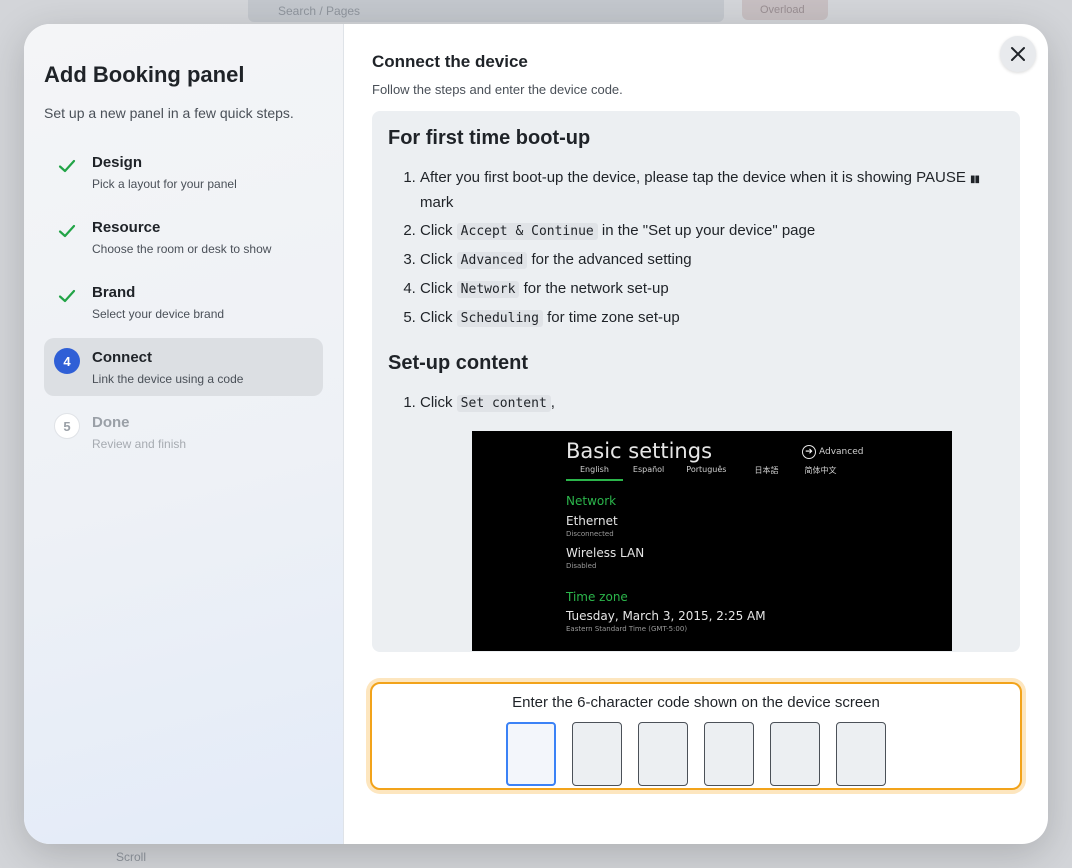 This screenshot has height=868, width=1072. I want to click on inline-code: Accept & Continue, so click(527, 231).